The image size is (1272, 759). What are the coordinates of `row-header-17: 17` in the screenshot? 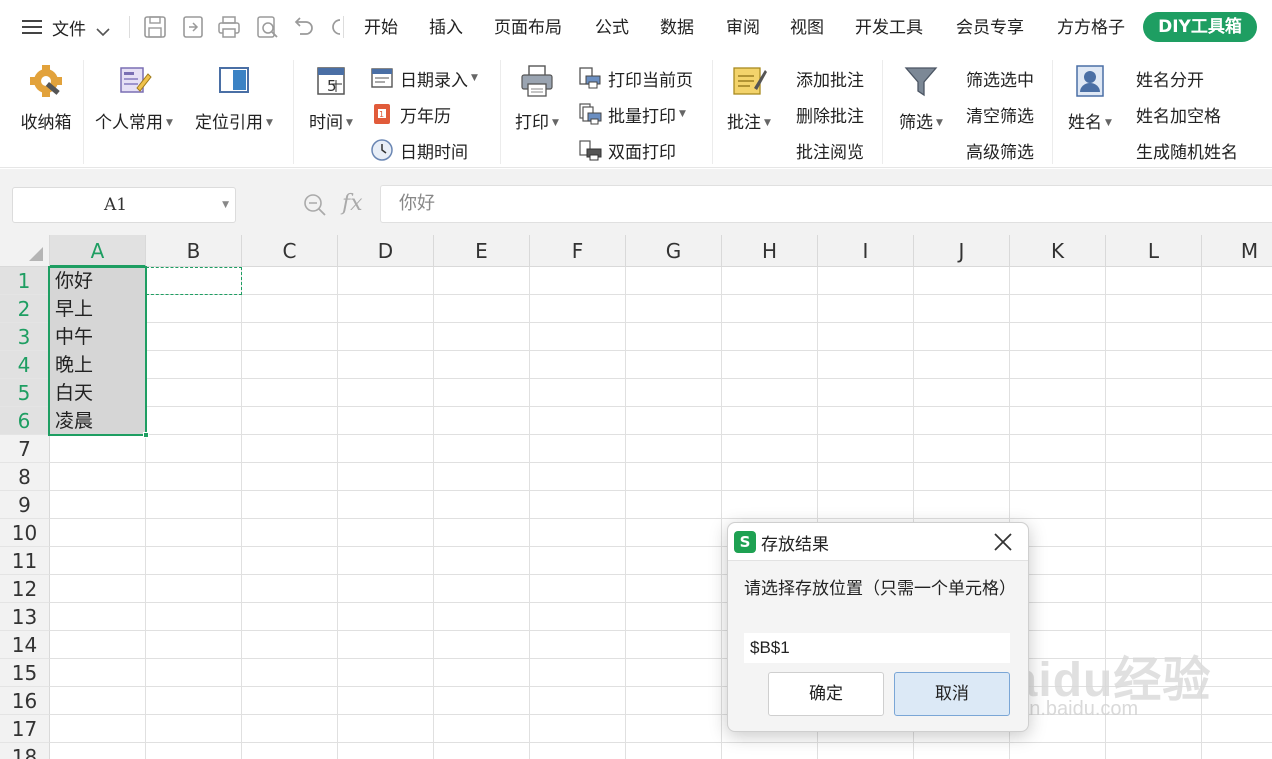 It's located at (25, 729).